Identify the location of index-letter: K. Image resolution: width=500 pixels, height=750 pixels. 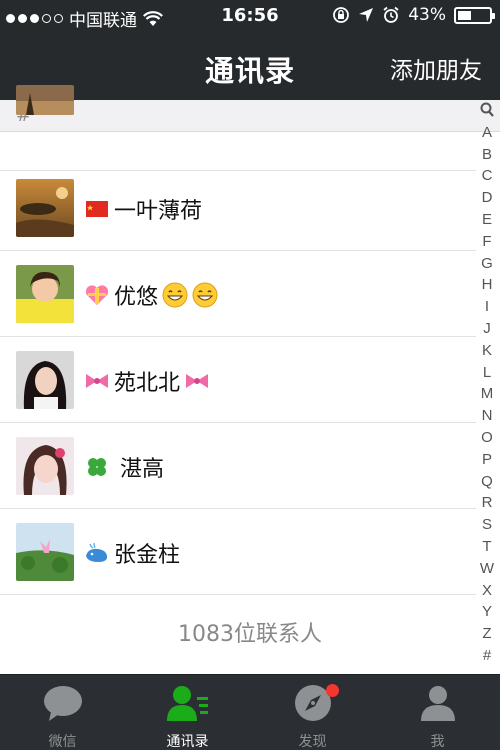
(487, 350).